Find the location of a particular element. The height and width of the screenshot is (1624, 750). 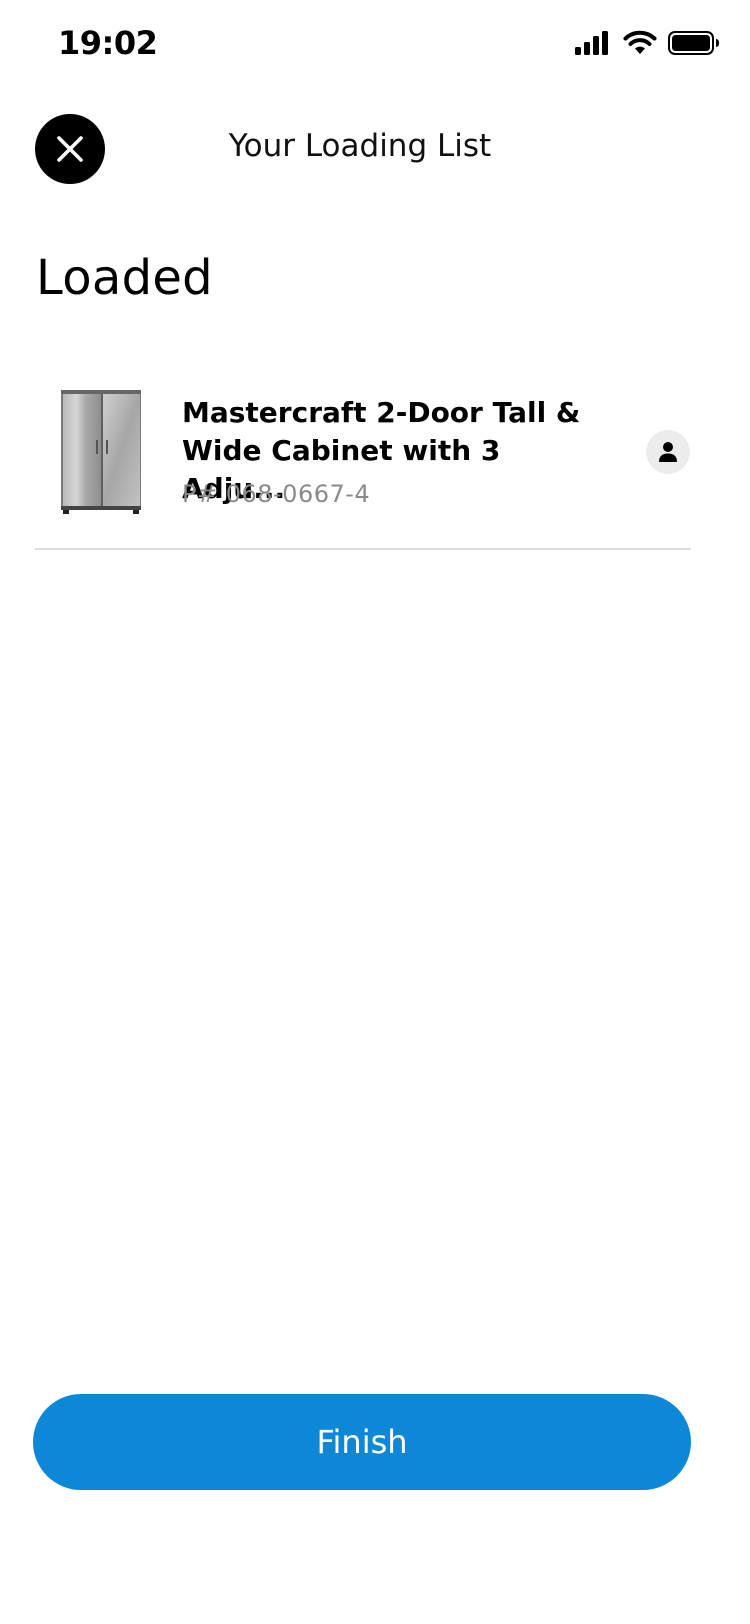

battery-icon is located at coordinates (693, 43).